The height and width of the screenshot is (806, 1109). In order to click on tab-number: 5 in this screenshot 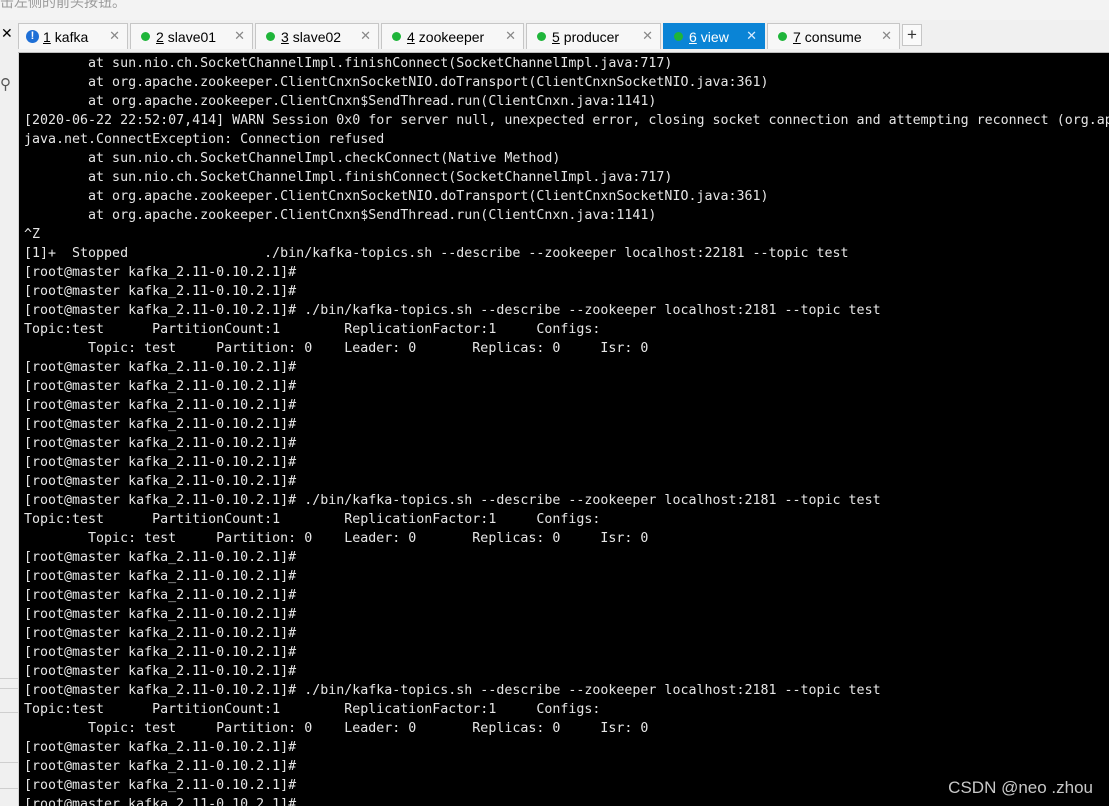, I will do `click(556, 36)`.